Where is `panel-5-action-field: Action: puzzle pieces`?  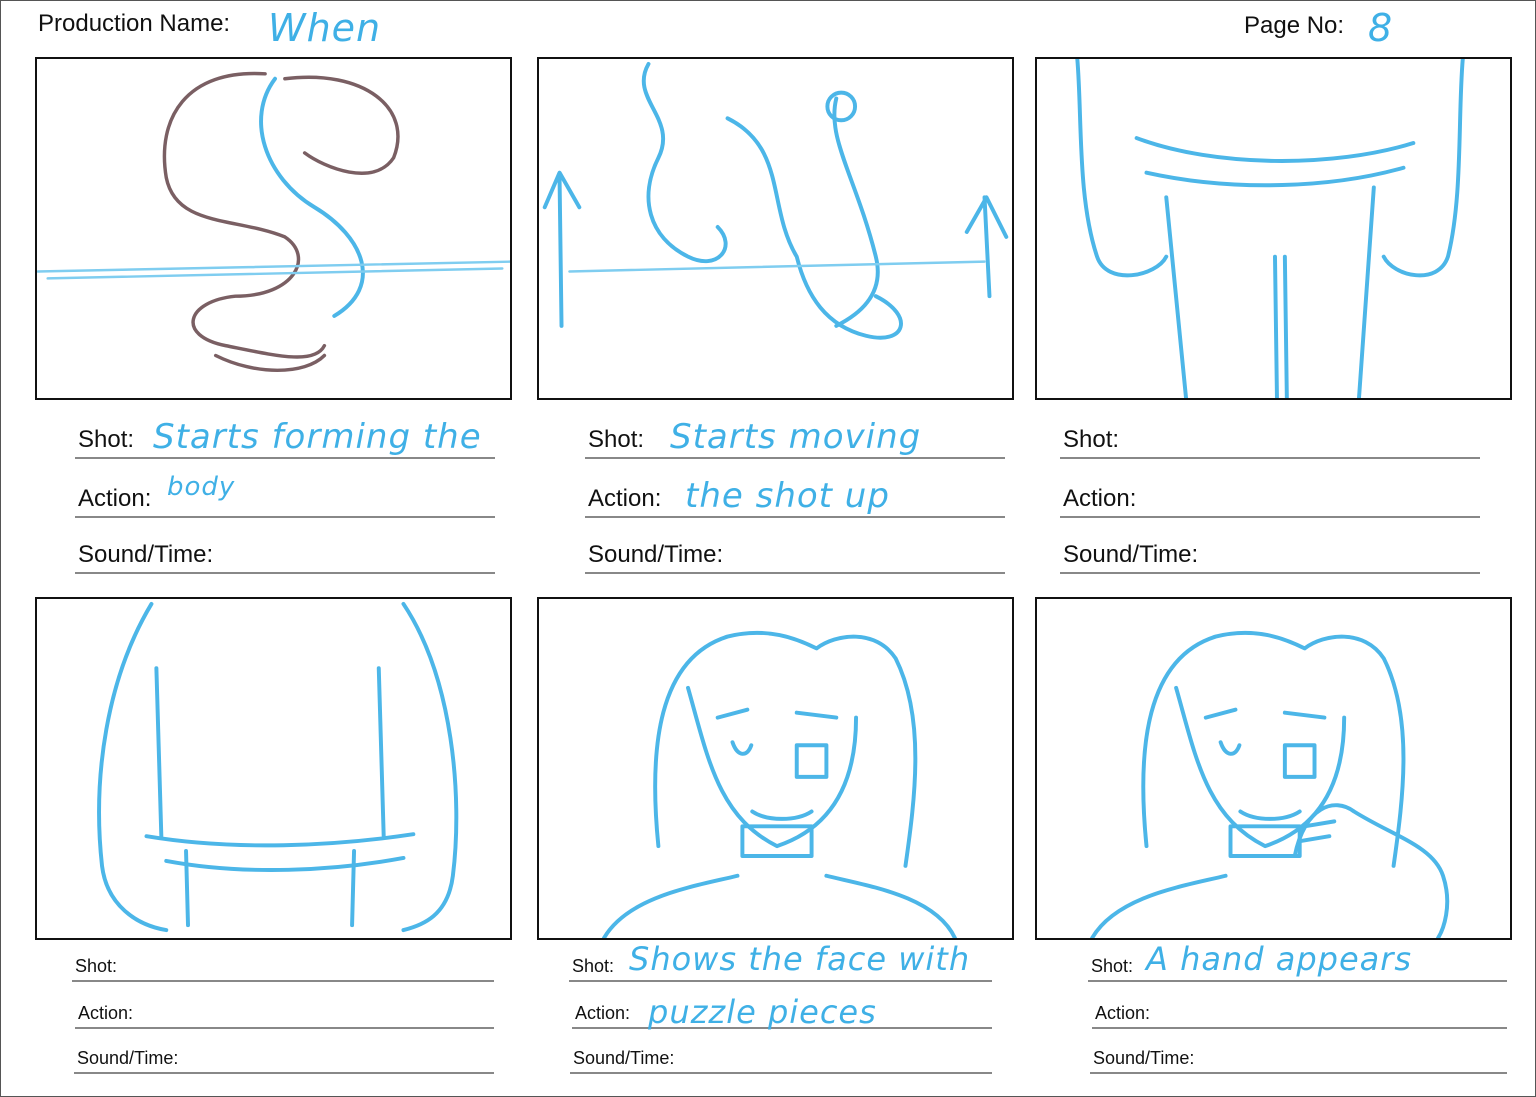 panel-5-action-field: Action: puzzle pieces is located at coordinates (782, 1012).